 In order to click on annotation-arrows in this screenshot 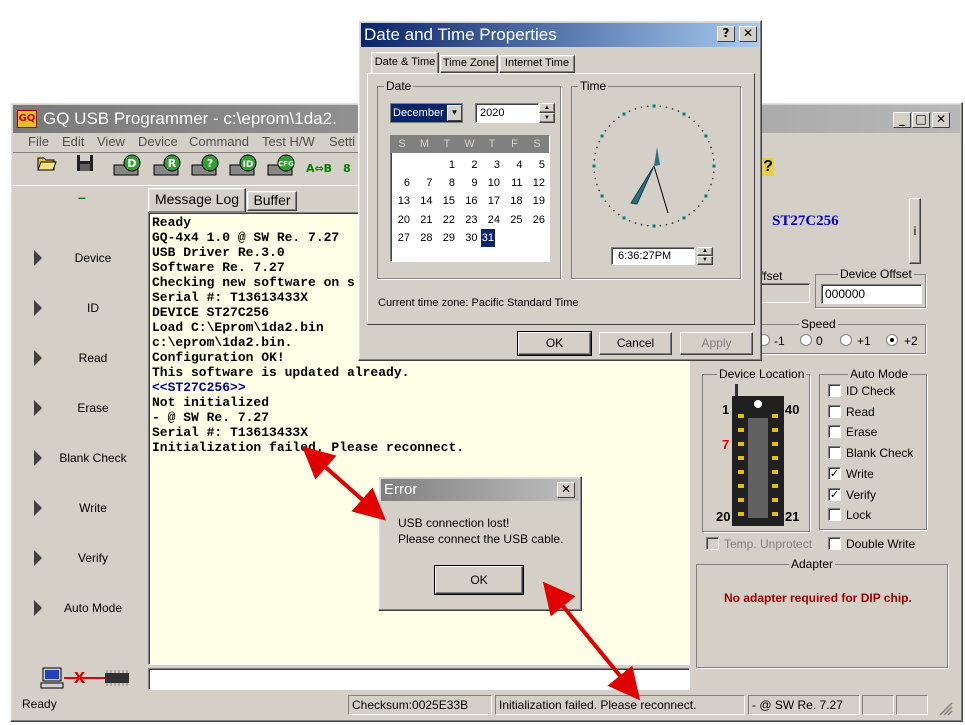, I will do `click(471, 573)`.